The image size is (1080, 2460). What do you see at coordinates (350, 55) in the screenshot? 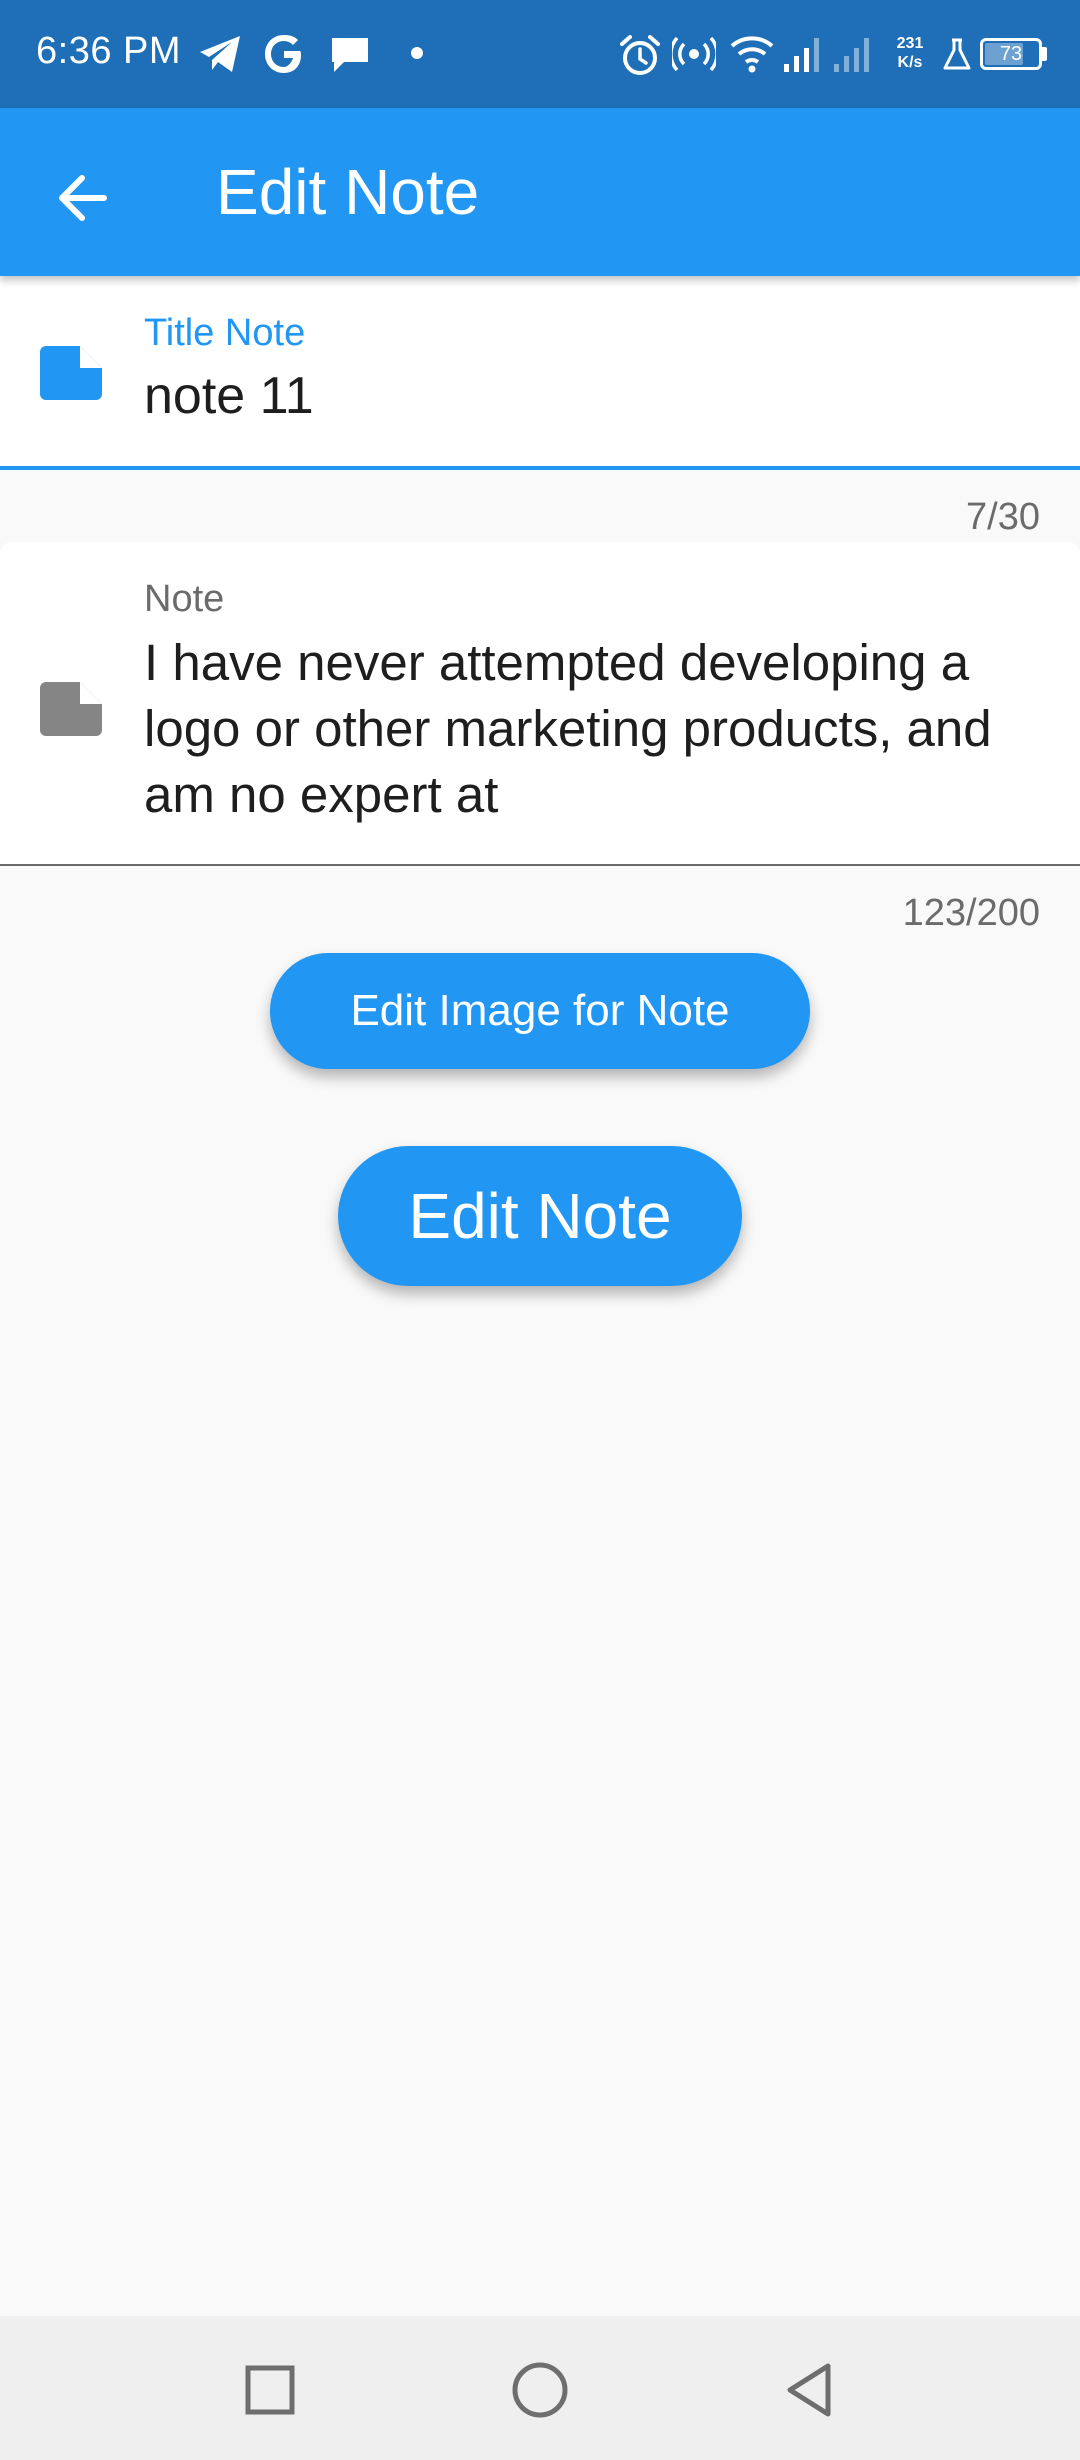
I see `message-icon` at bounding box center [350, 55].